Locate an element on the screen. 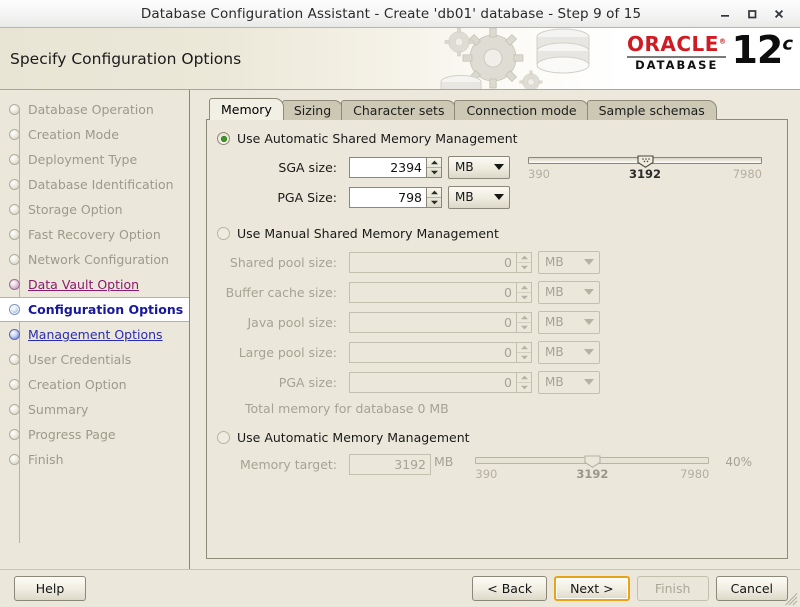 This screenshot has height=607, width=800. sidebar-item-network-configuration: Network Configuration is located at coordinates (94, 259).